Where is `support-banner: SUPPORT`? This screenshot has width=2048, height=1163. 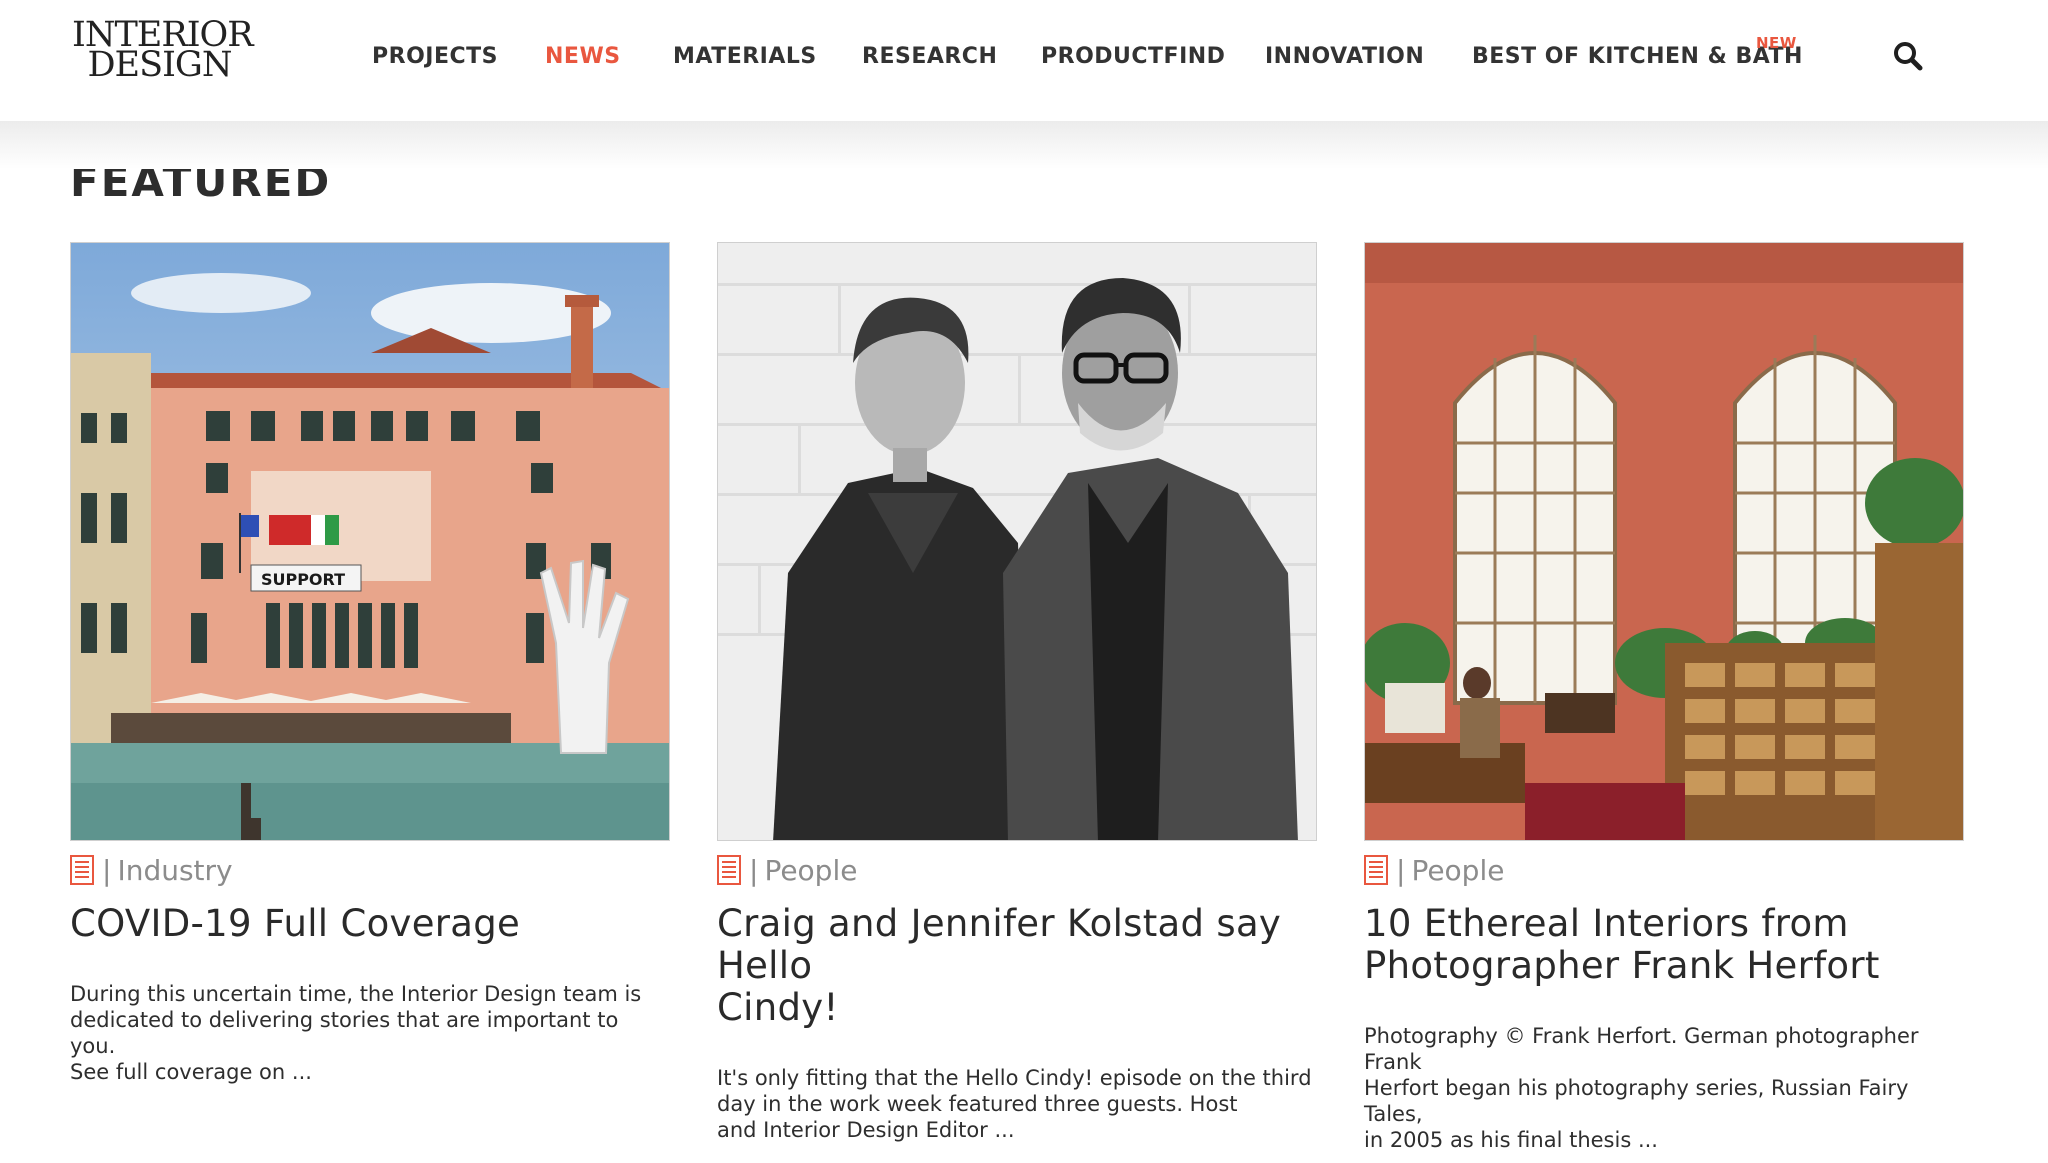
support-banner: SUPPORT is located at coordinates (303, 579).